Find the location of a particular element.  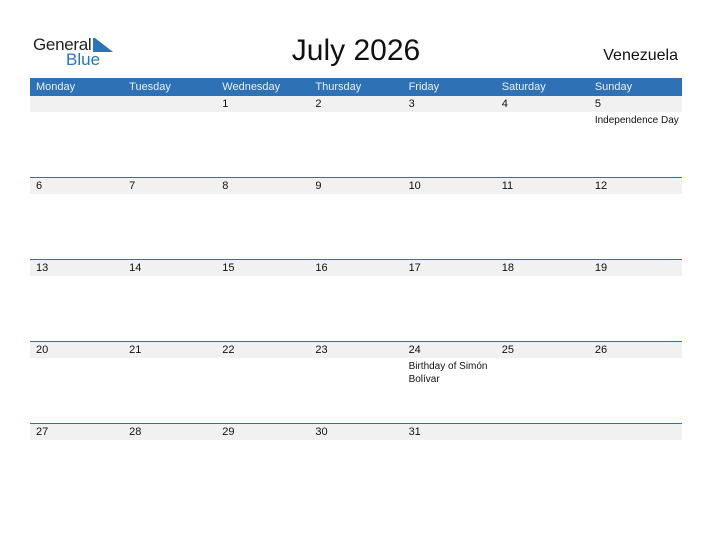

event-row: Birthday of Simón Bolívar is located at coordinates (356, 372).